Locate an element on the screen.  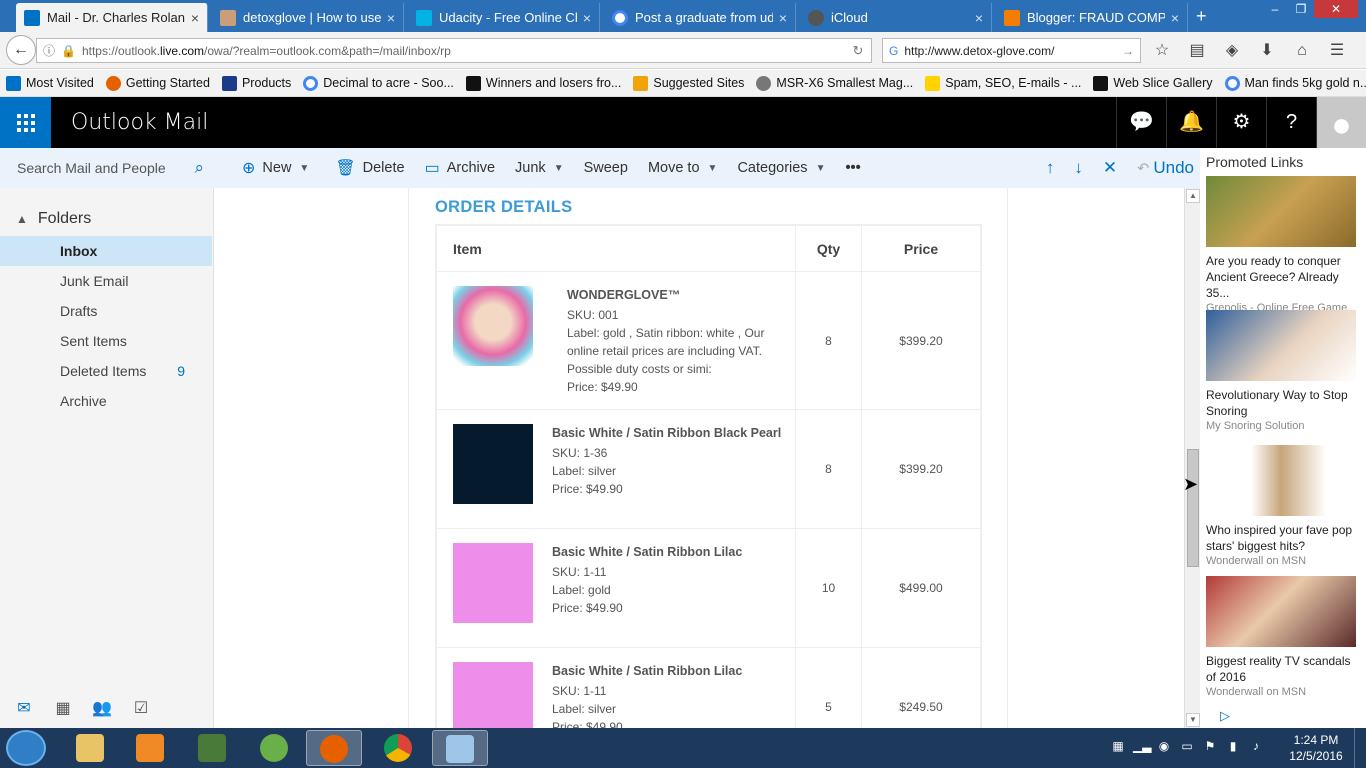
bookmark-item: Getting Started is located at coordinates (157, 83).